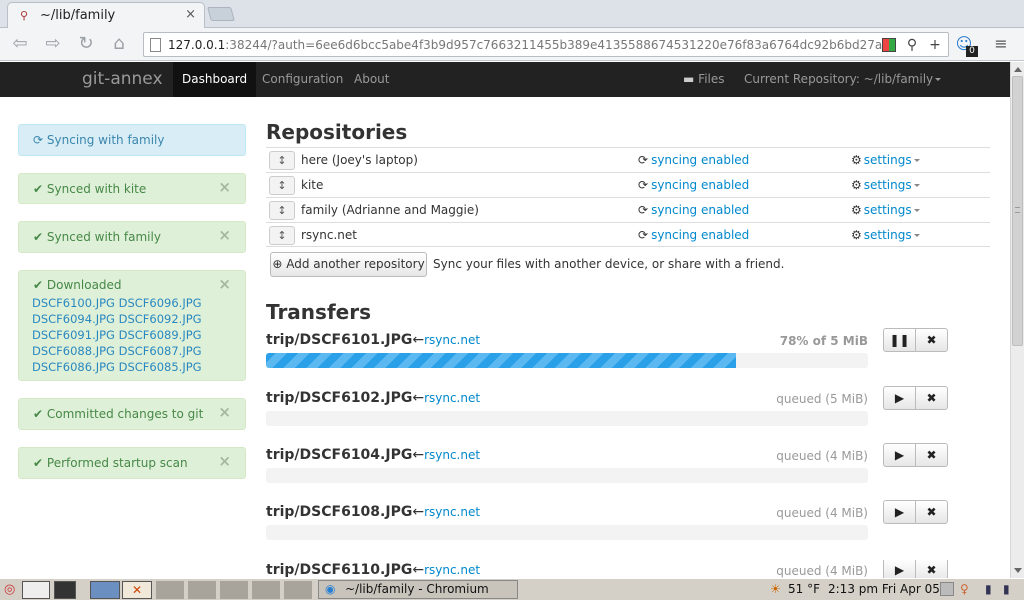 The width and height of the screenshot is (1024, 600). Describe the element at coordinates (964, 589) in the screenshot. I see `notification-icon: ♀` at that location.